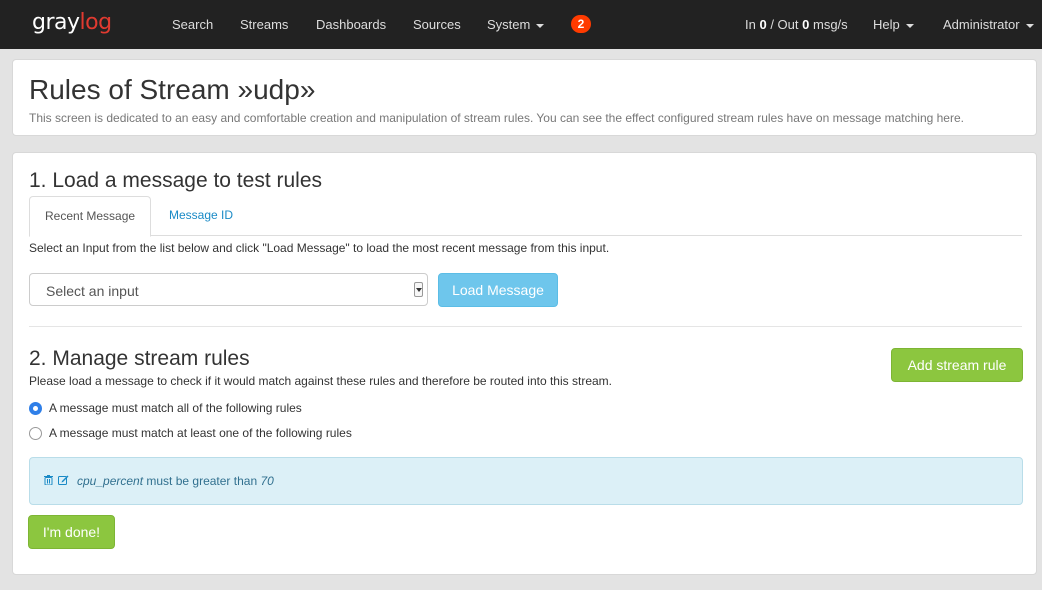  Describe the element at coordinates (525, 326) in the screenshot. I see `section-divider` at that location.